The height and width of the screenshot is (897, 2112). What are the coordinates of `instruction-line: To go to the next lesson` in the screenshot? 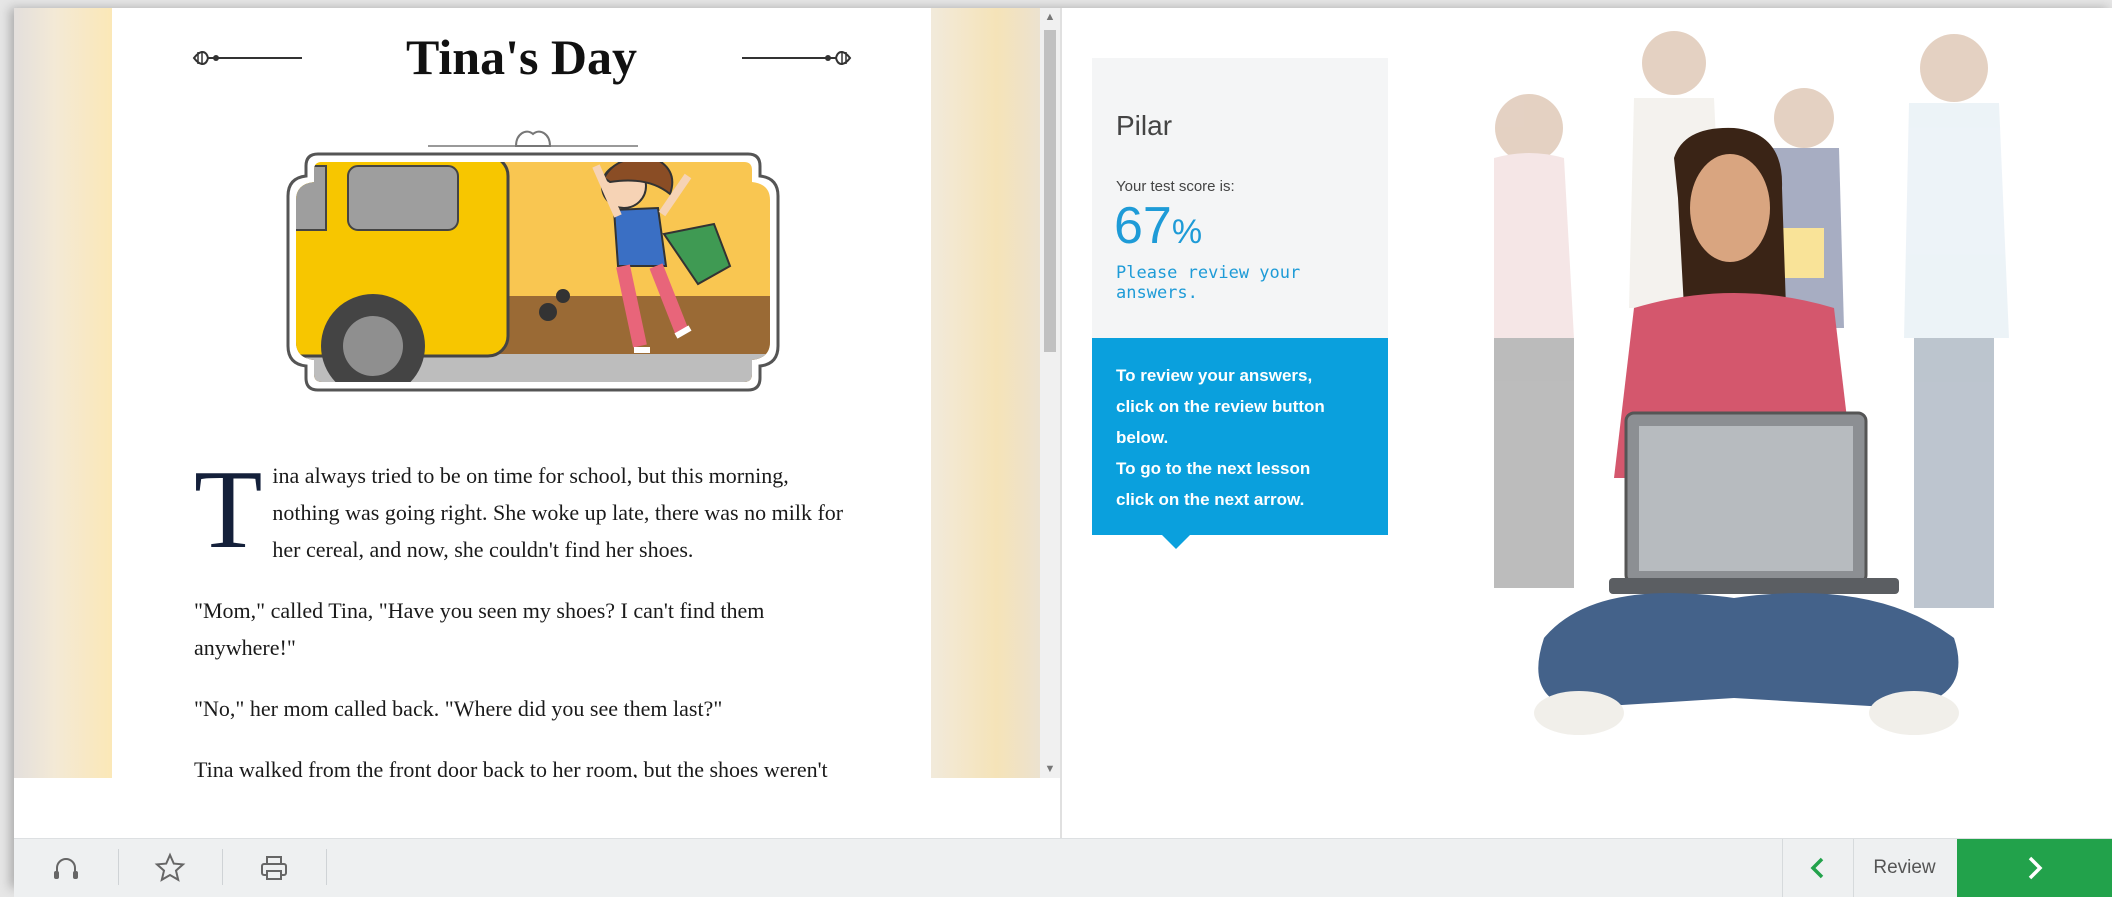 It's located at (1213, 468).